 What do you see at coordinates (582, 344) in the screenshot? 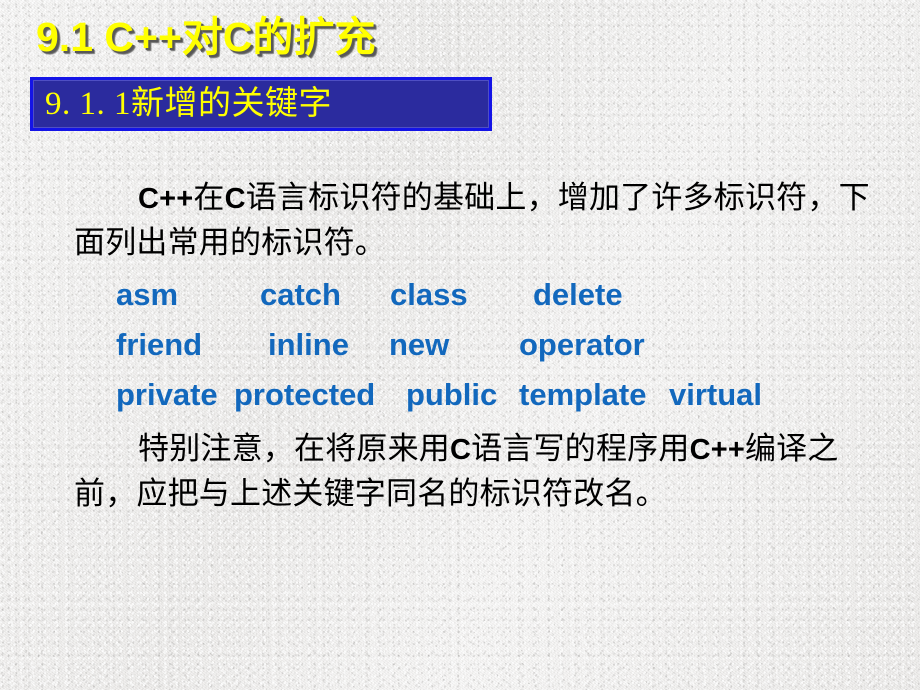
I see `keyword-item: operator` at bounding box center [582, 344].